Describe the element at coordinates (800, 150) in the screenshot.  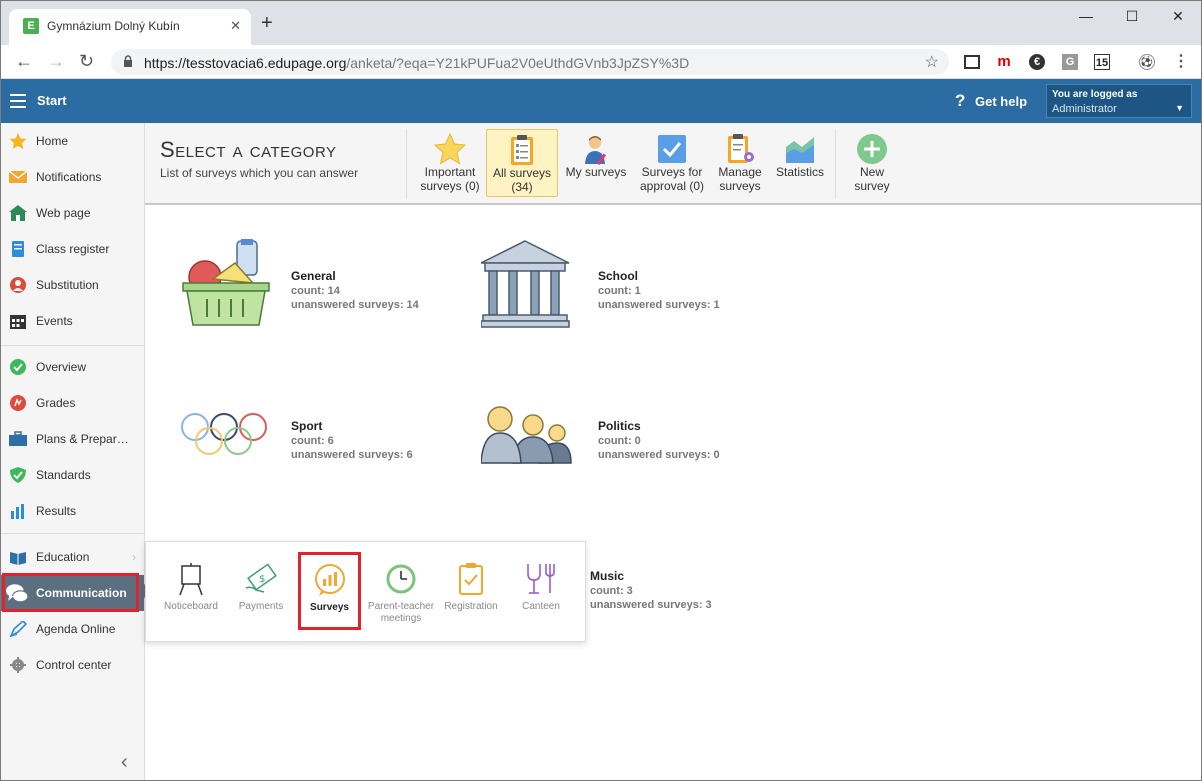
I see `area-chart-icon` at that location.